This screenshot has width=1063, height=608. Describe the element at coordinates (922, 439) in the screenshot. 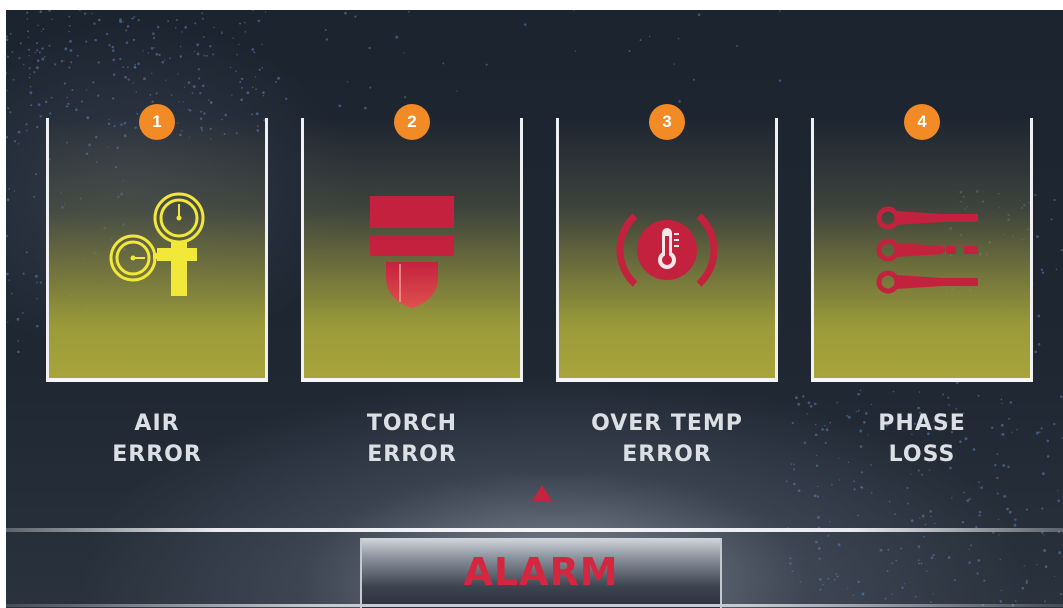

I see `alert-label-phase-loss: PHASE LOSS` at that location.